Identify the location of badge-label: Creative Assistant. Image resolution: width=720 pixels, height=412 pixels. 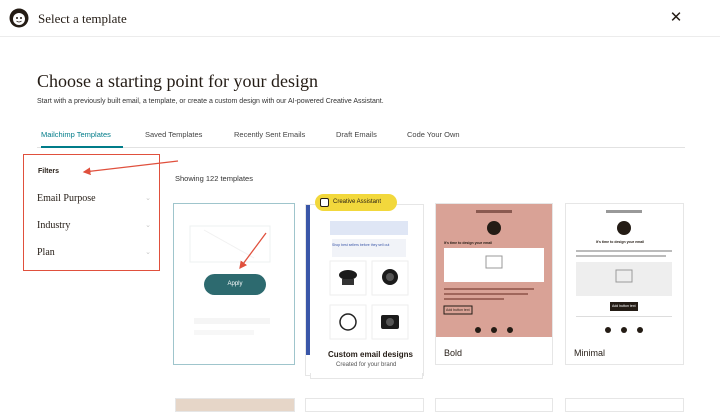
(357, 202).